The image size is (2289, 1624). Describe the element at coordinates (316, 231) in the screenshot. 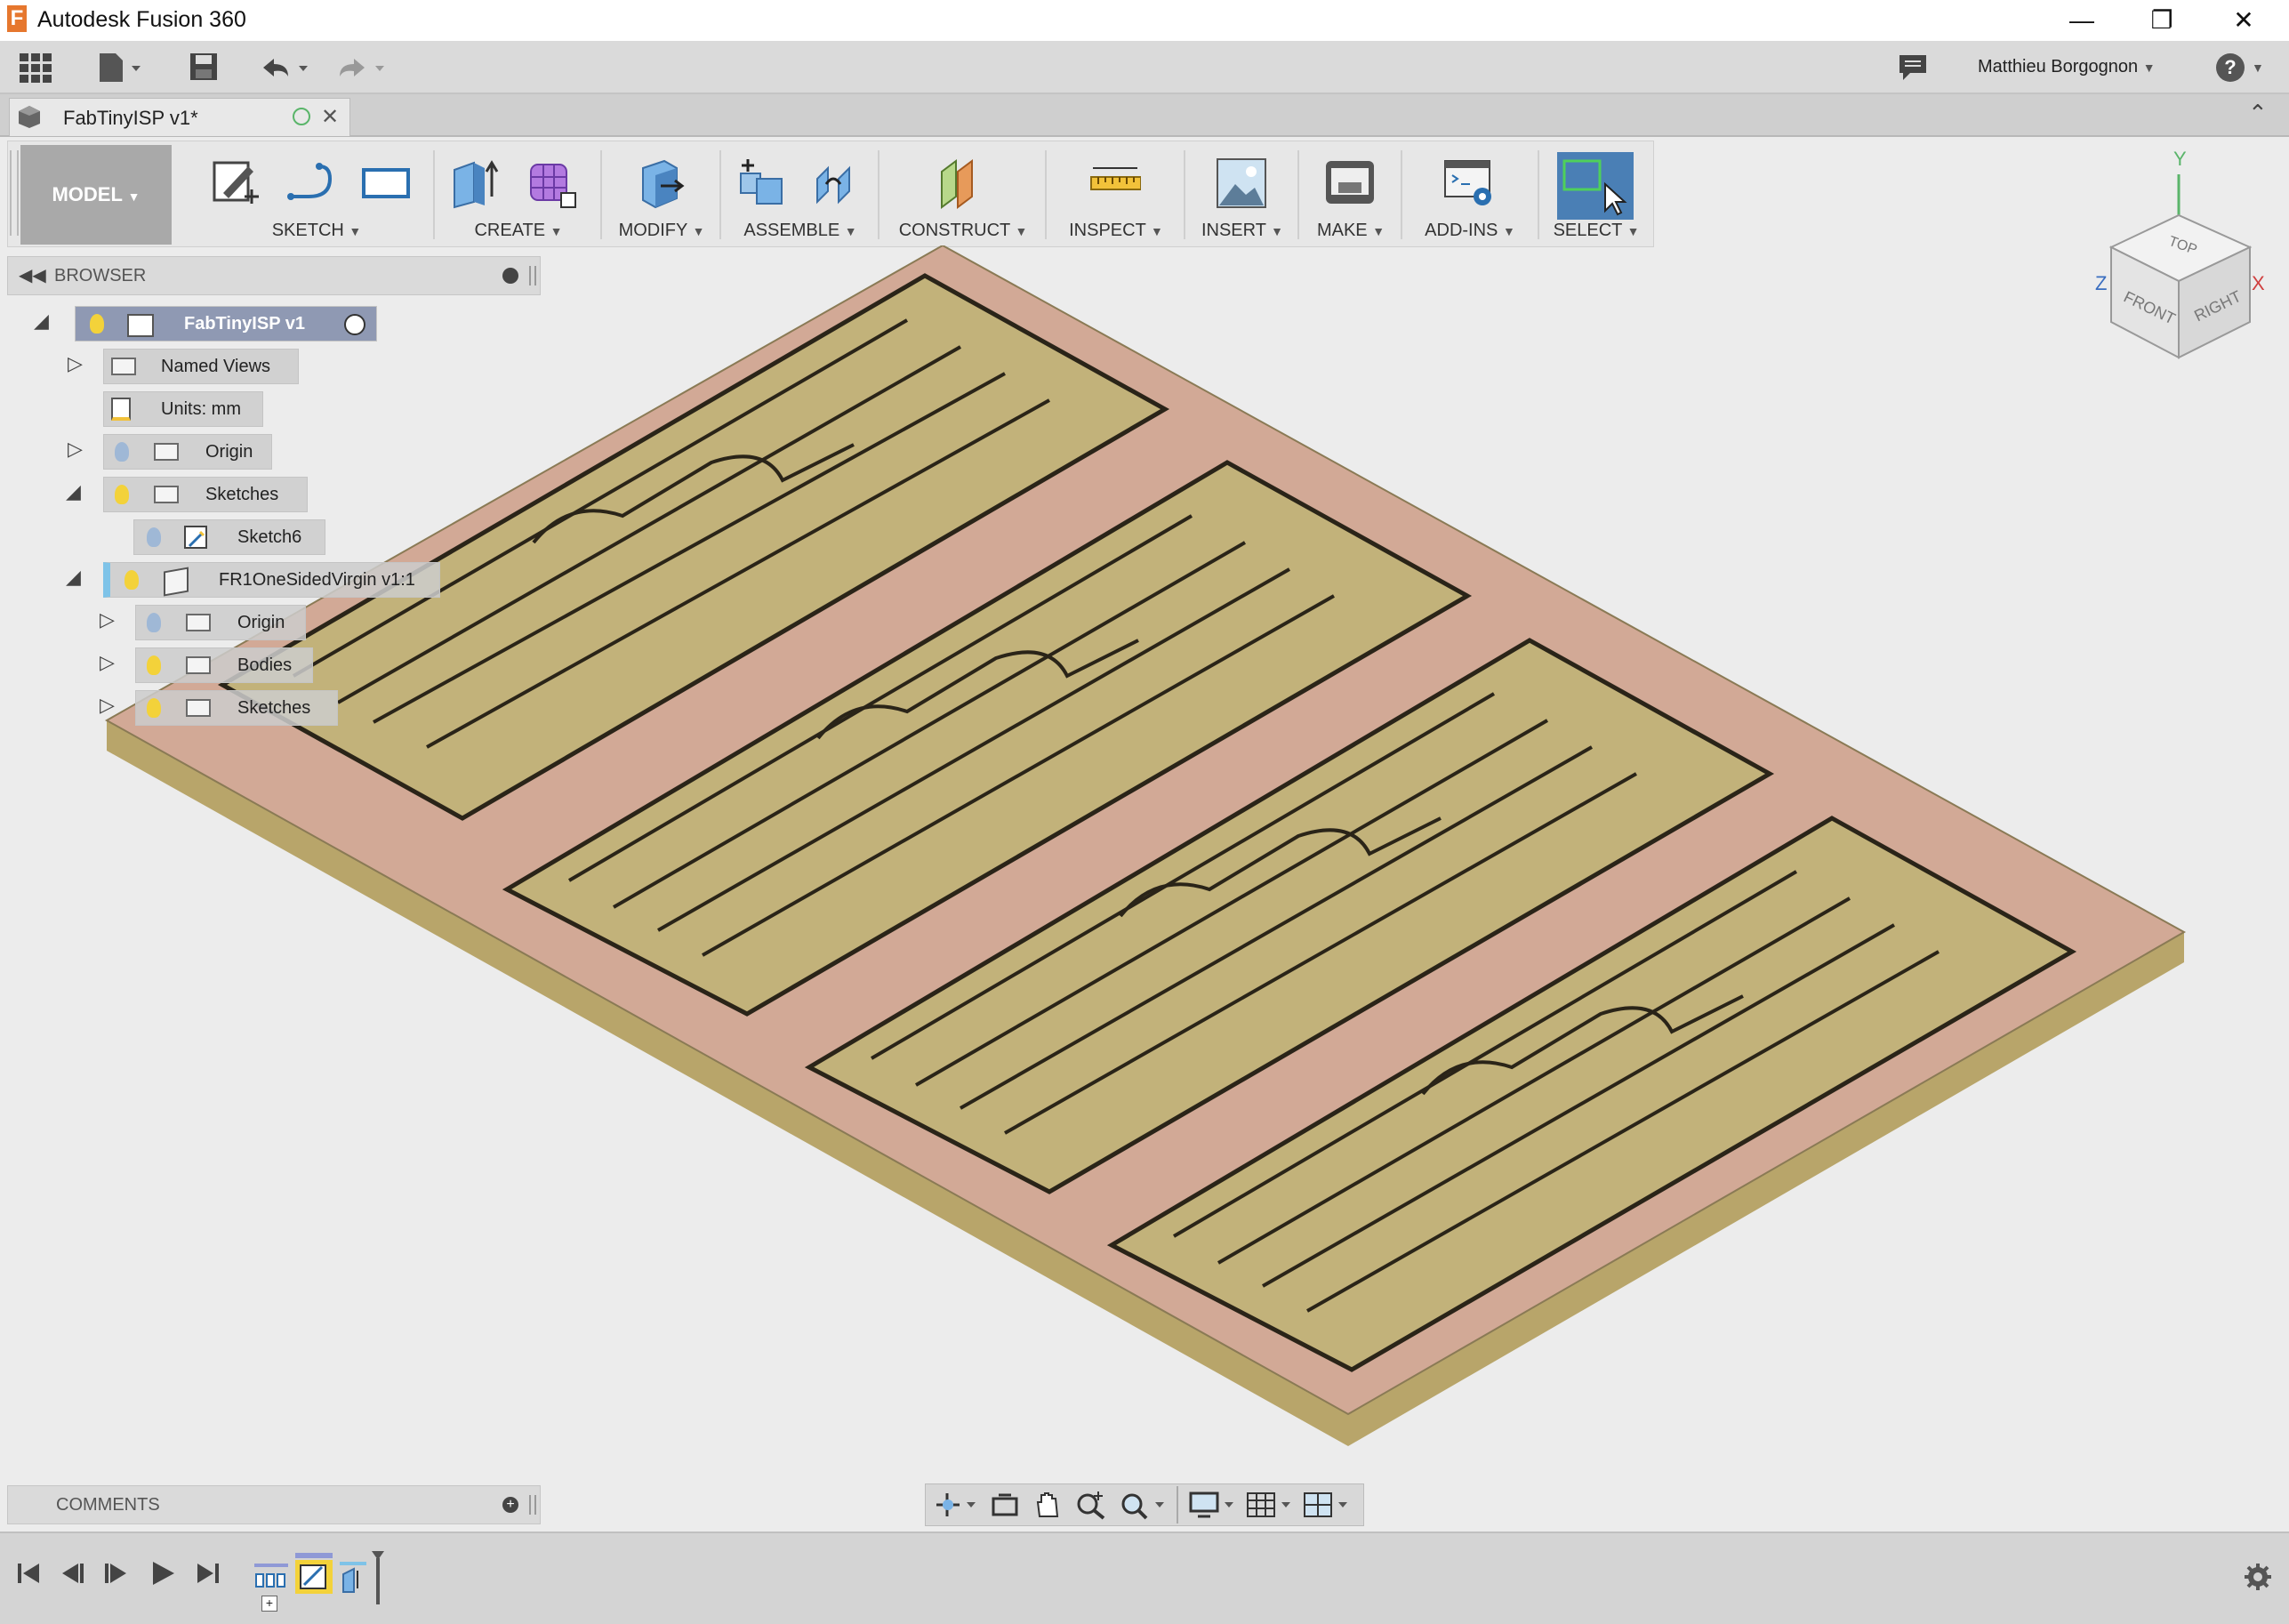

I see `sketch-menu: SKETCH ▼` at that location.